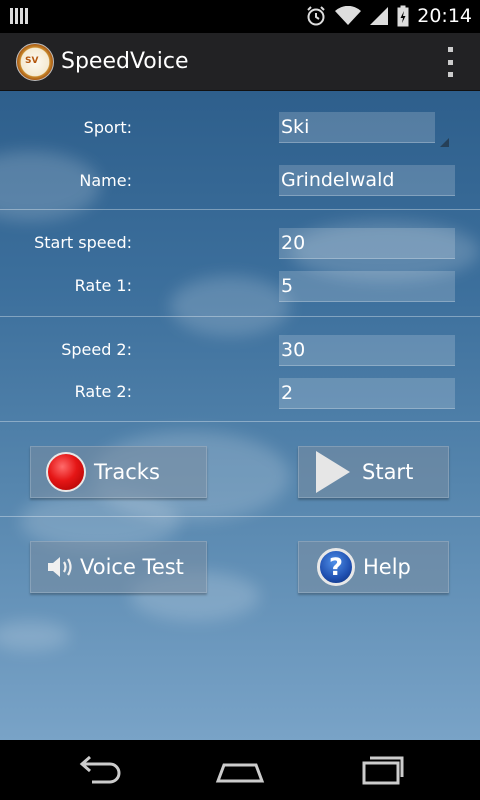 Image resolution: width=480 pixels, height=800 pixels. What do you see at coordinates (367, 243) in the screenshot?
I see `start-speed-field: 20` at bounding box center [367, 243].